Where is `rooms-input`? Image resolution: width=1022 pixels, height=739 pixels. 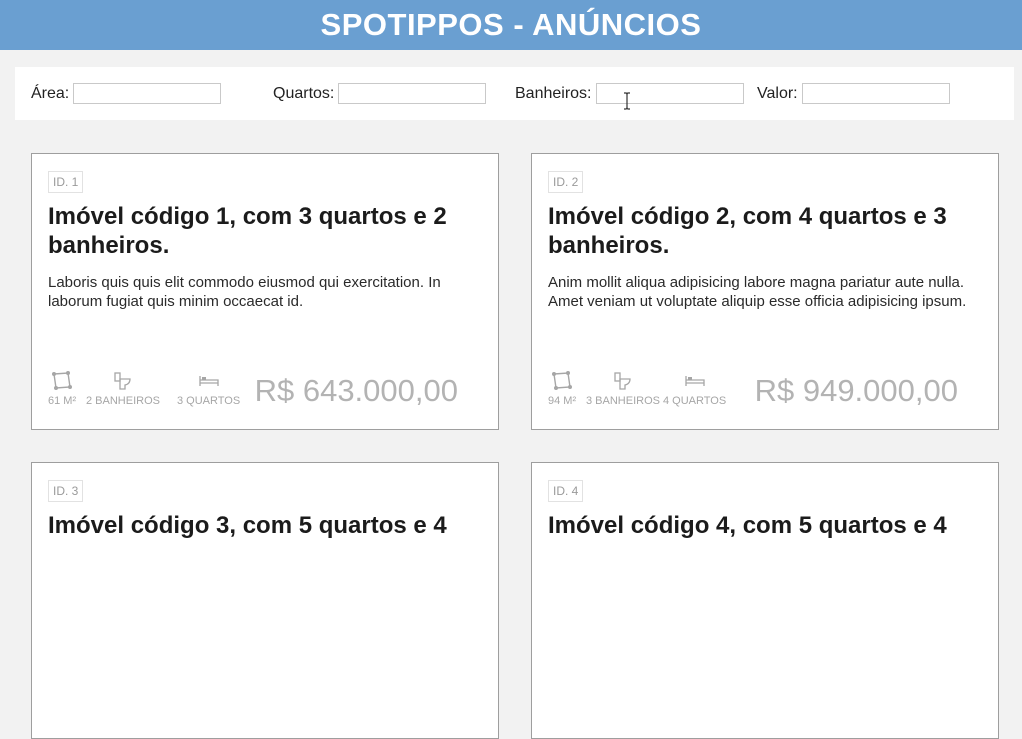
rooms-input is located at coordinates (412, 93).